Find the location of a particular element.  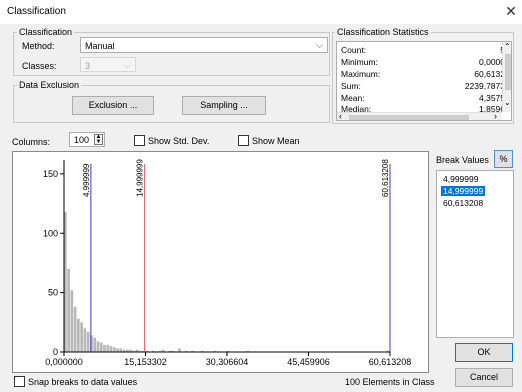

x-tick-label: 30,306604 is located at coordinates (227, 362).